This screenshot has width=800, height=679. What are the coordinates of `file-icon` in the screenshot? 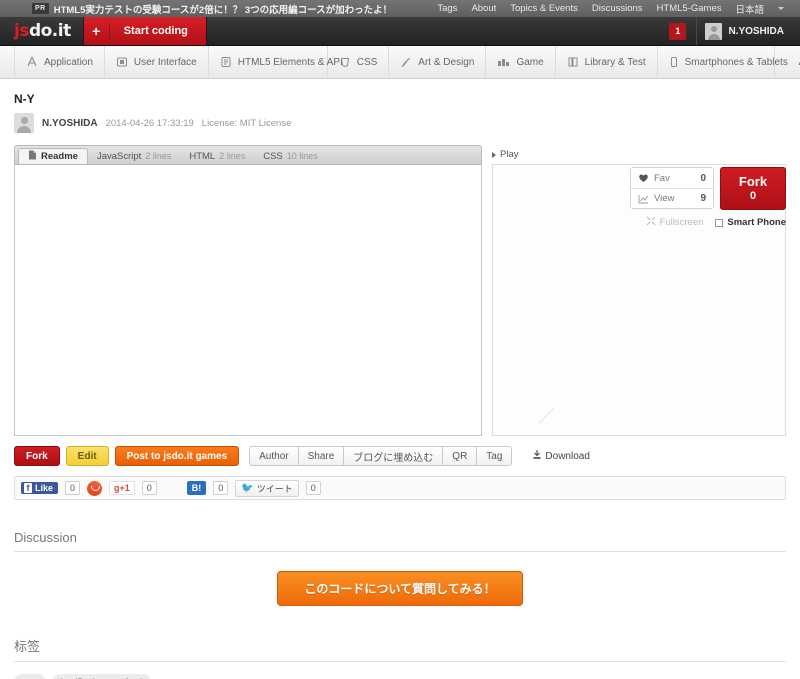 It's located at (32, 156).